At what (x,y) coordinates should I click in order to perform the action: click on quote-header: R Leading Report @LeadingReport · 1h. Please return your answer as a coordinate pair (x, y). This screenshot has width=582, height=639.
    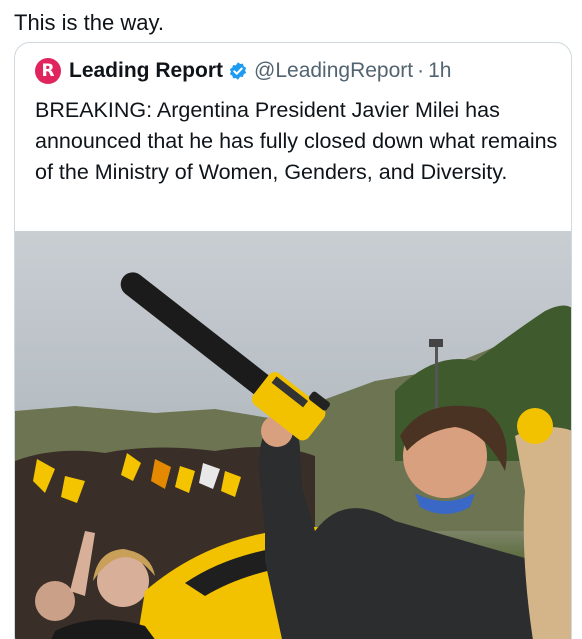
    Looking at the image, I should click on (243, 71).